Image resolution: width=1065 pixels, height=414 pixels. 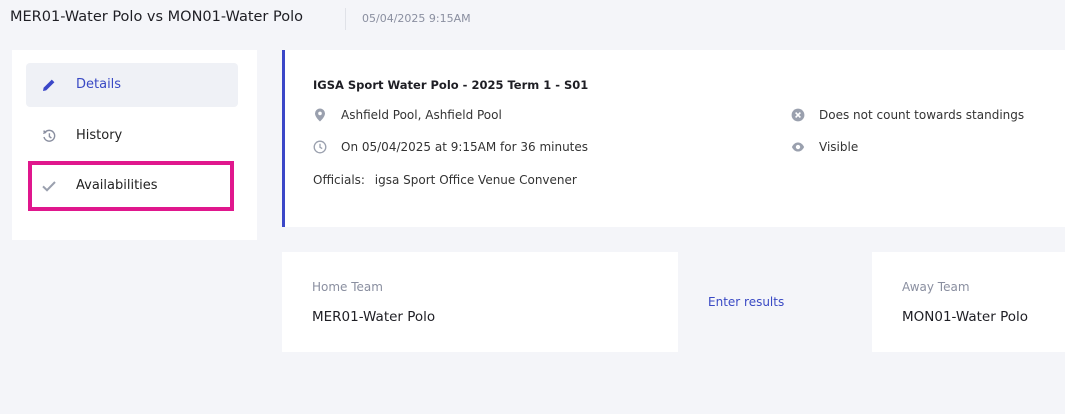 What do you see at coordinates (421, 115) in the screenshot?
I see `venue-text: Ashfield Pool, Ashfield Pool` at bounding box center [421, 115].